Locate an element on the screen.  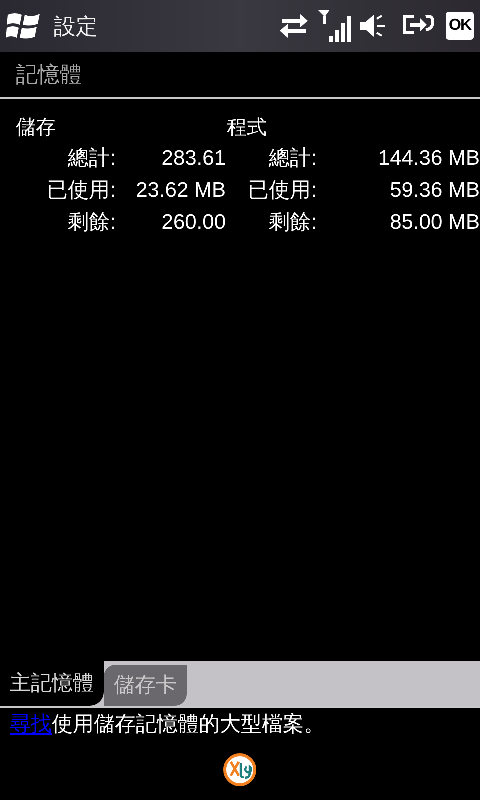
page-title: 記憶體 is located at coordinates (49, 75).